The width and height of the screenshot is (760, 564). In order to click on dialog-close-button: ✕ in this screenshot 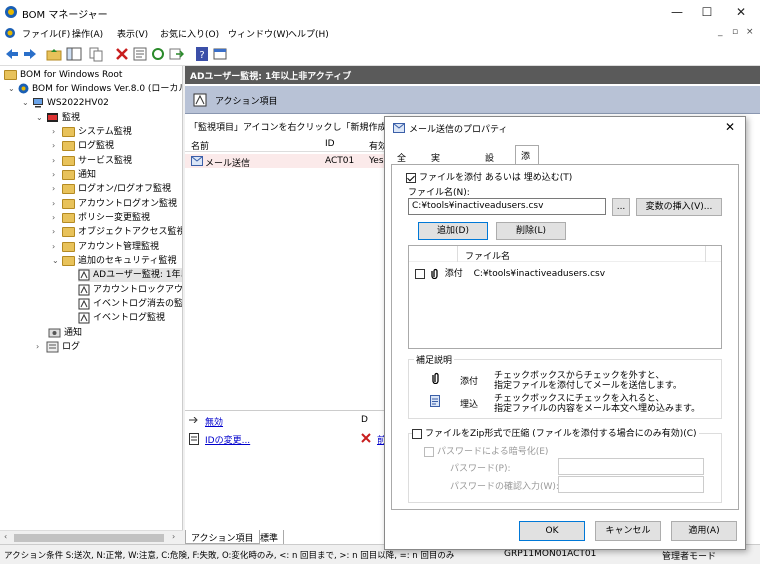, I will do `click(730, 127)`.